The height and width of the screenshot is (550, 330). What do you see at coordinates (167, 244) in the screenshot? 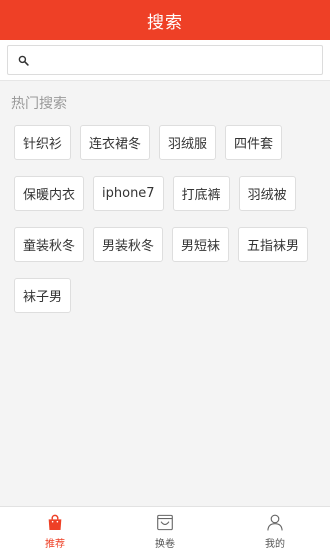
I see `tag-row: 童装秋冬 男装秋冬 男短袜 五指袜男` at bounding box center [167, 244].